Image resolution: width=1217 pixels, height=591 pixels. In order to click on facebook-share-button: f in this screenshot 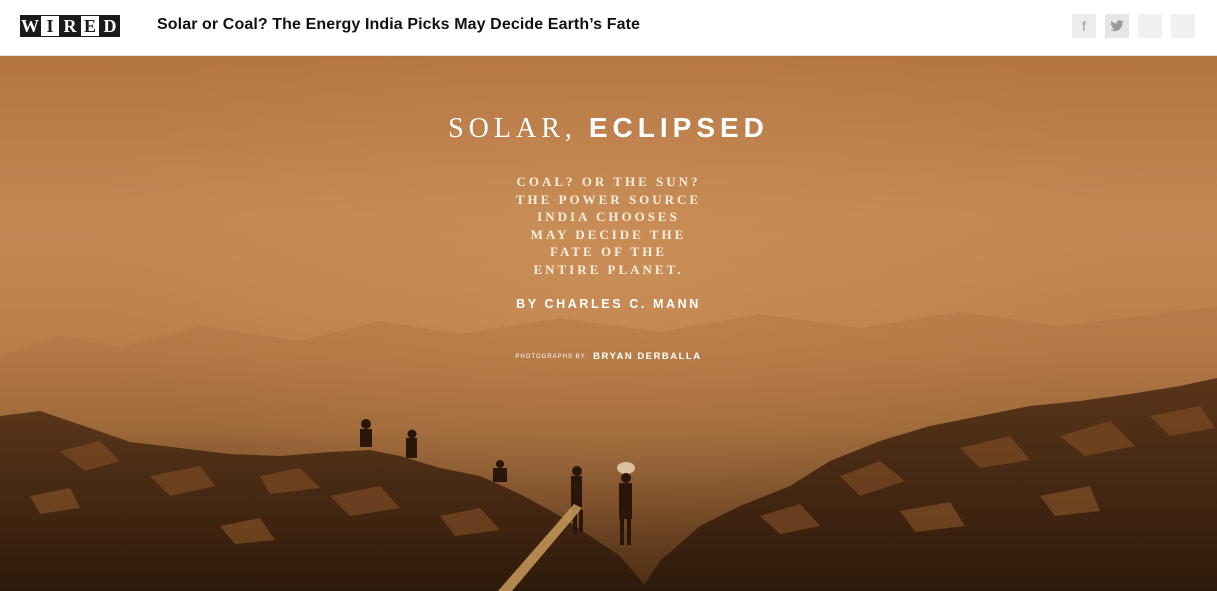, I will do `click(1084, 26)`.